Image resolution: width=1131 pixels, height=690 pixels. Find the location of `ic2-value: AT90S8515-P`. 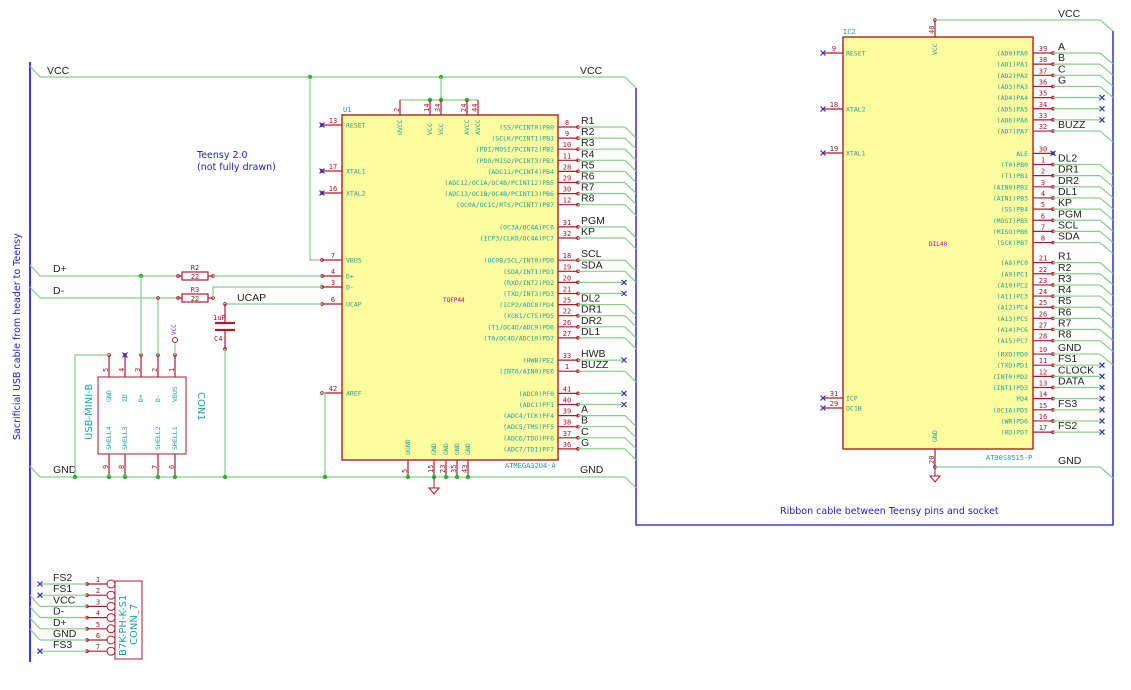

ic2-value: AT90S8515-P is located at coordinates (1009, 458).